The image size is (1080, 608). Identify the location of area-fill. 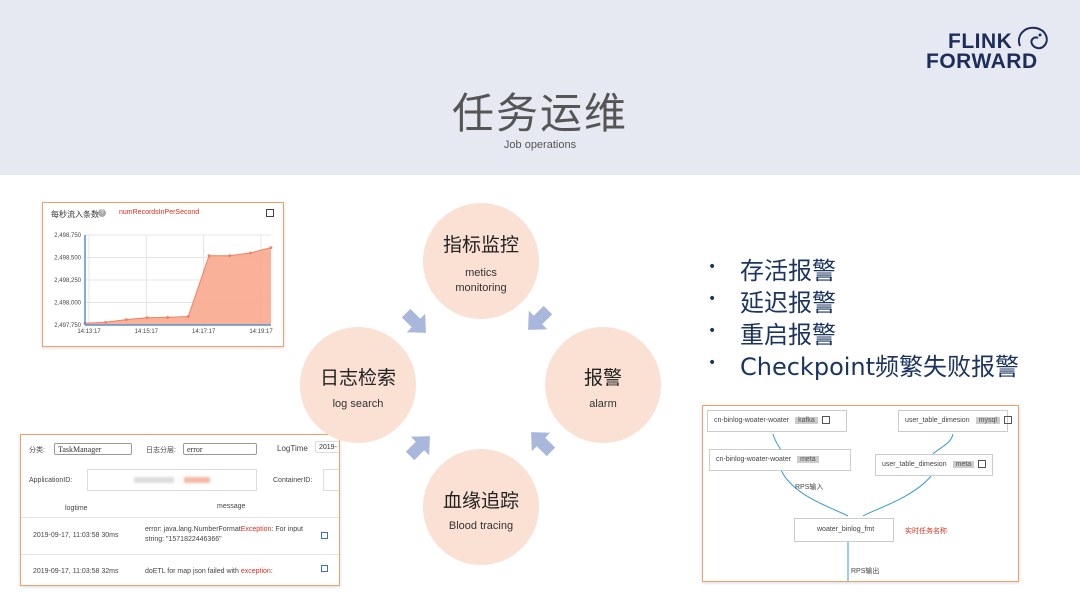
(178, 286).